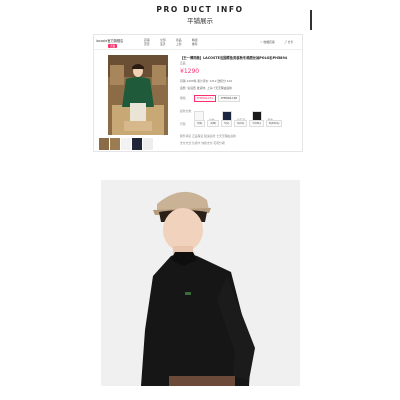 The width and height of the screenshot is (400, 400). I want to click on size-option: 7(XXL), so click(256, 123).